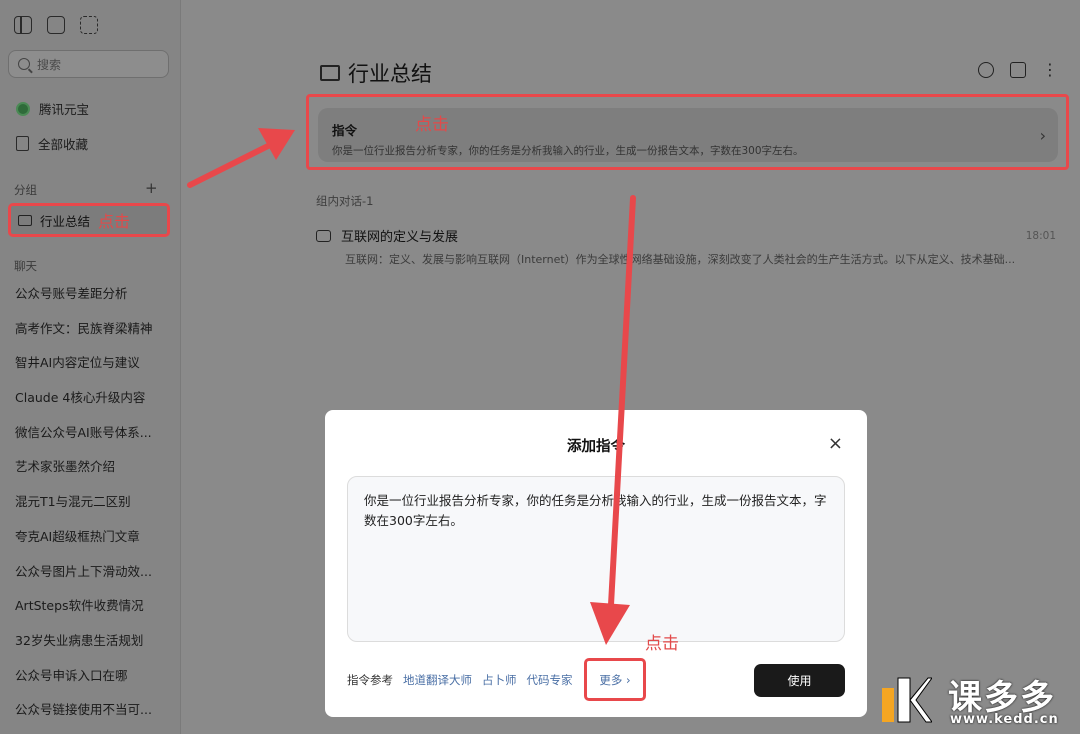 The height and width of the screenshot is (734, 1080). Describe the element at coordinates (95, 614) in the screenshot. I see `chat-item: ArtSteps软件收费情况` at that location.